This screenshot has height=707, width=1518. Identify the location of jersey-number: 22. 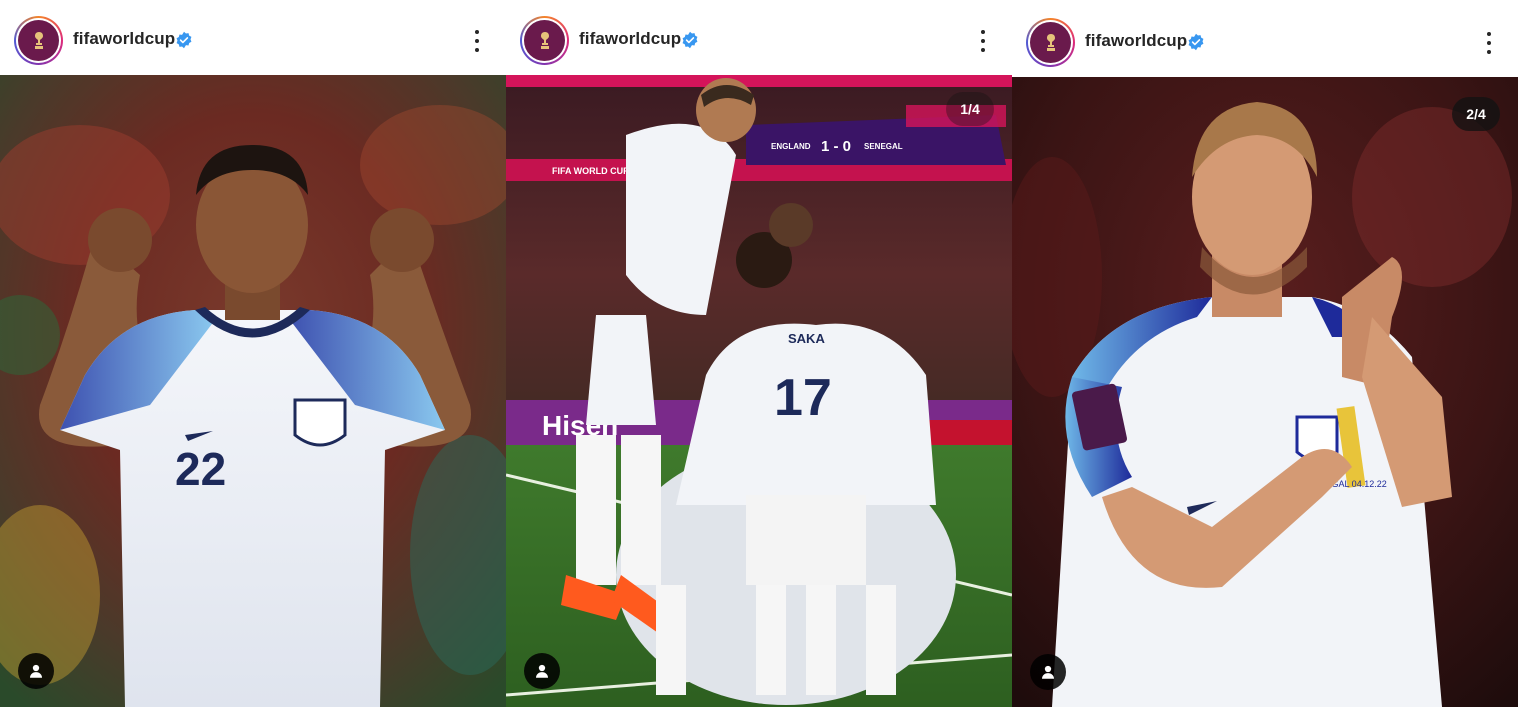
(200, 469).